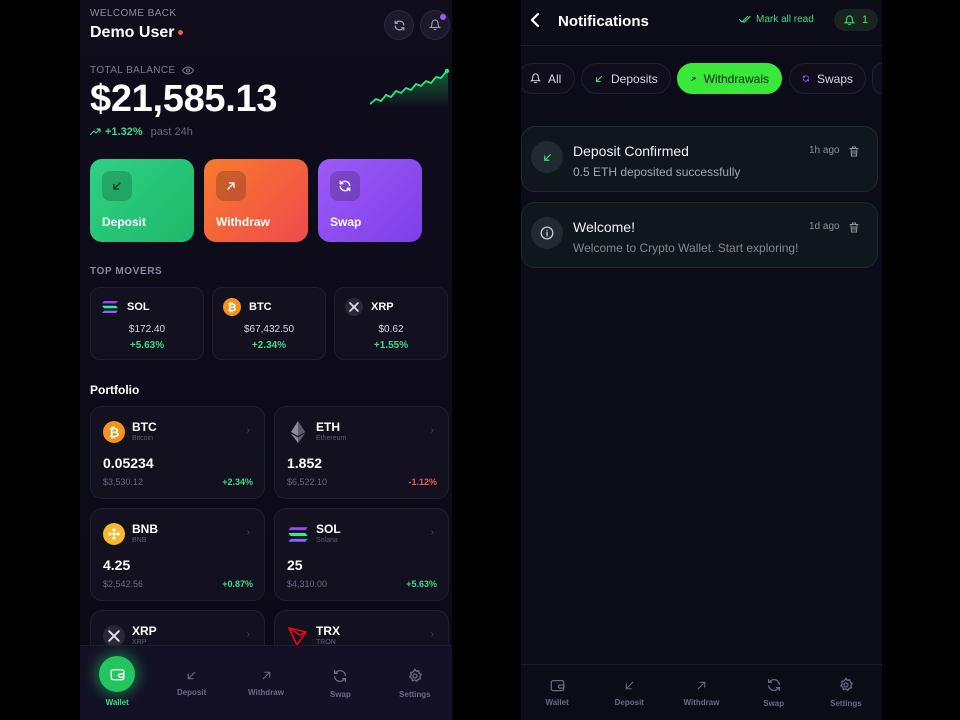 This screenshot has height=720, width=960. Describe the element at coordinates (745, 19) in the screenshot. I see `double-check-icon` at that location.